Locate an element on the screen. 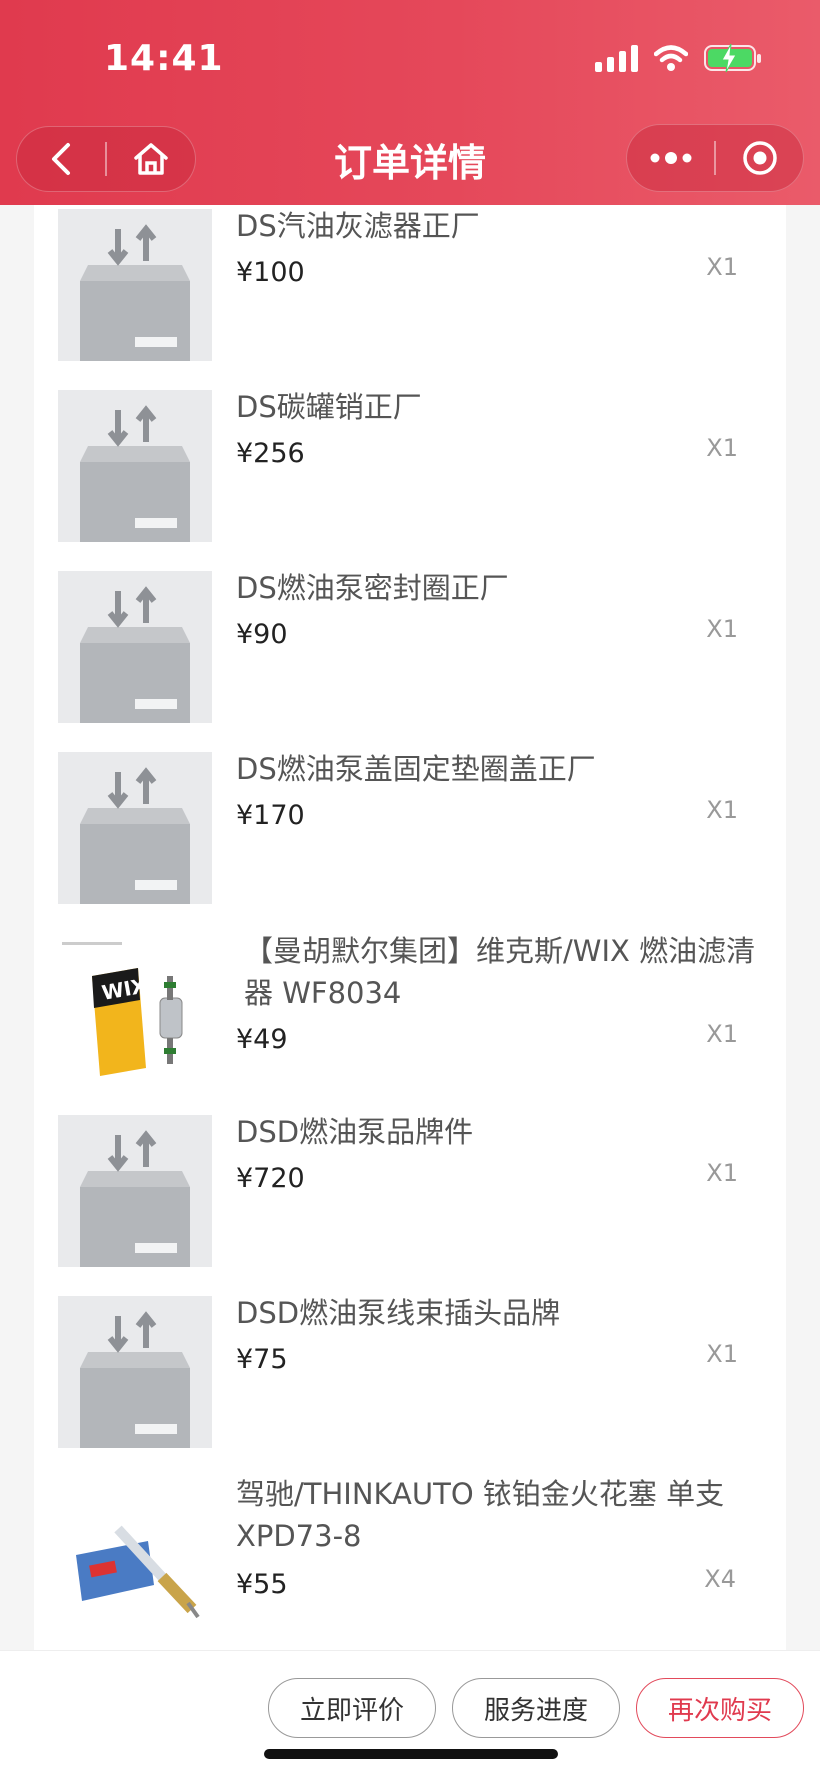 The height and width of the screenshot is (1777, 820). item-quantity: X4 is located at coordinates (720, 1579).